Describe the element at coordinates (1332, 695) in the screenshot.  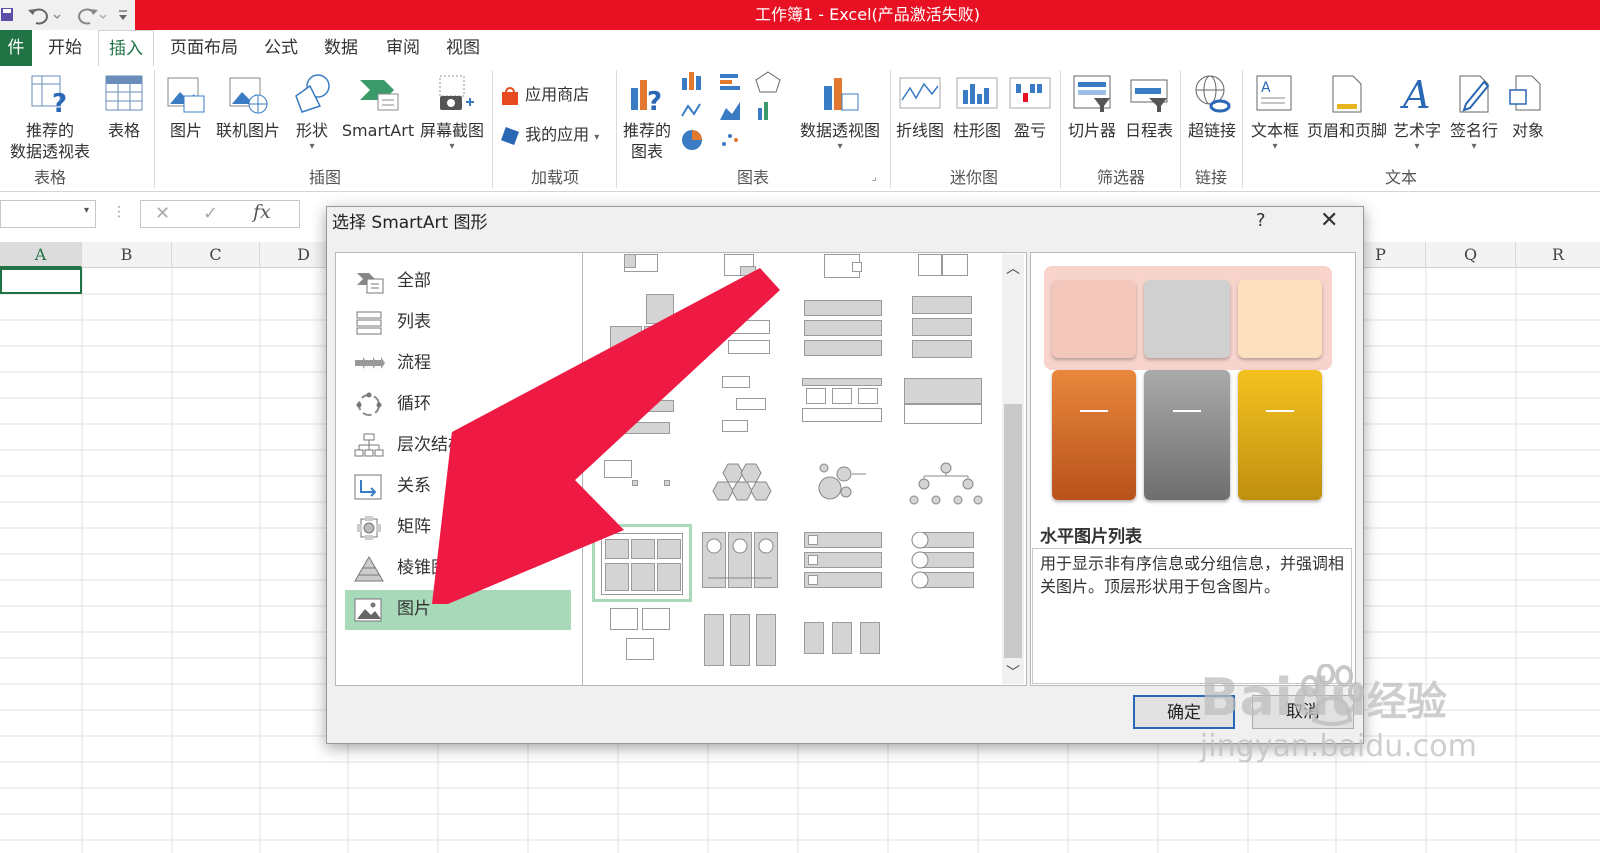
I see `baidu-paw-icon` at that location.